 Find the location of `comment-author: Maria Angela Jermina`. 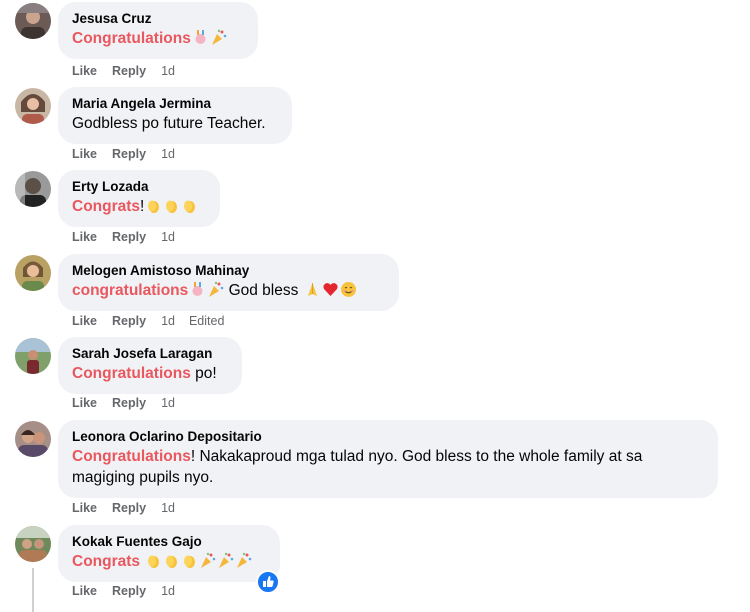

comment-author: Maria Angela Jermina is located at coordinates (175, 104).